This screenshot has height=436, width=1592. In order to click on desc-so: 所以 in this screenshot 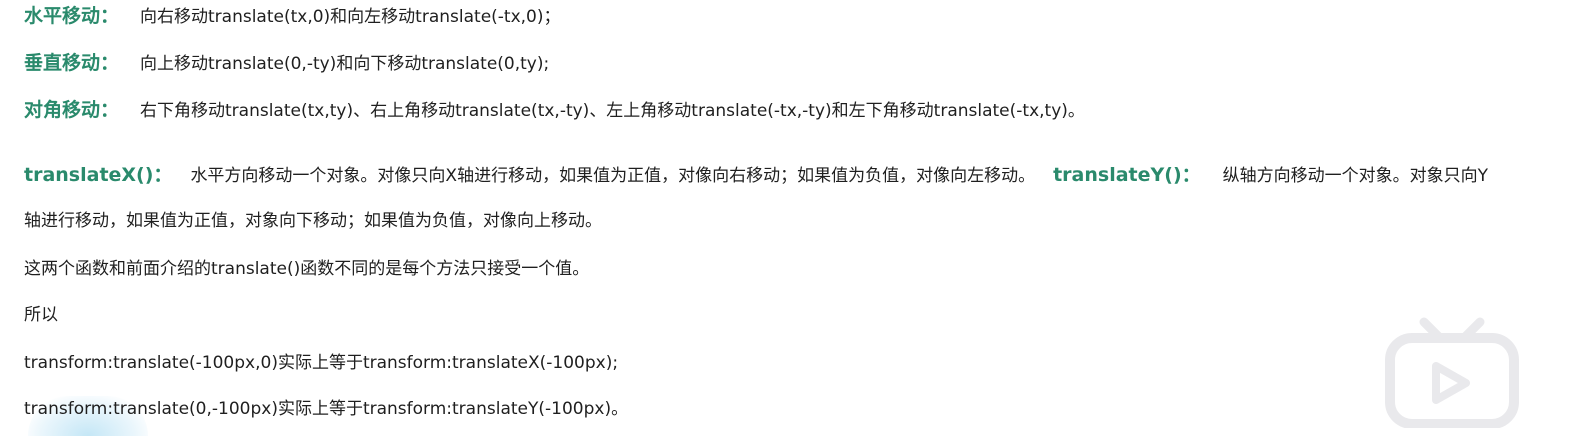, I will do `click(41, 315)`.